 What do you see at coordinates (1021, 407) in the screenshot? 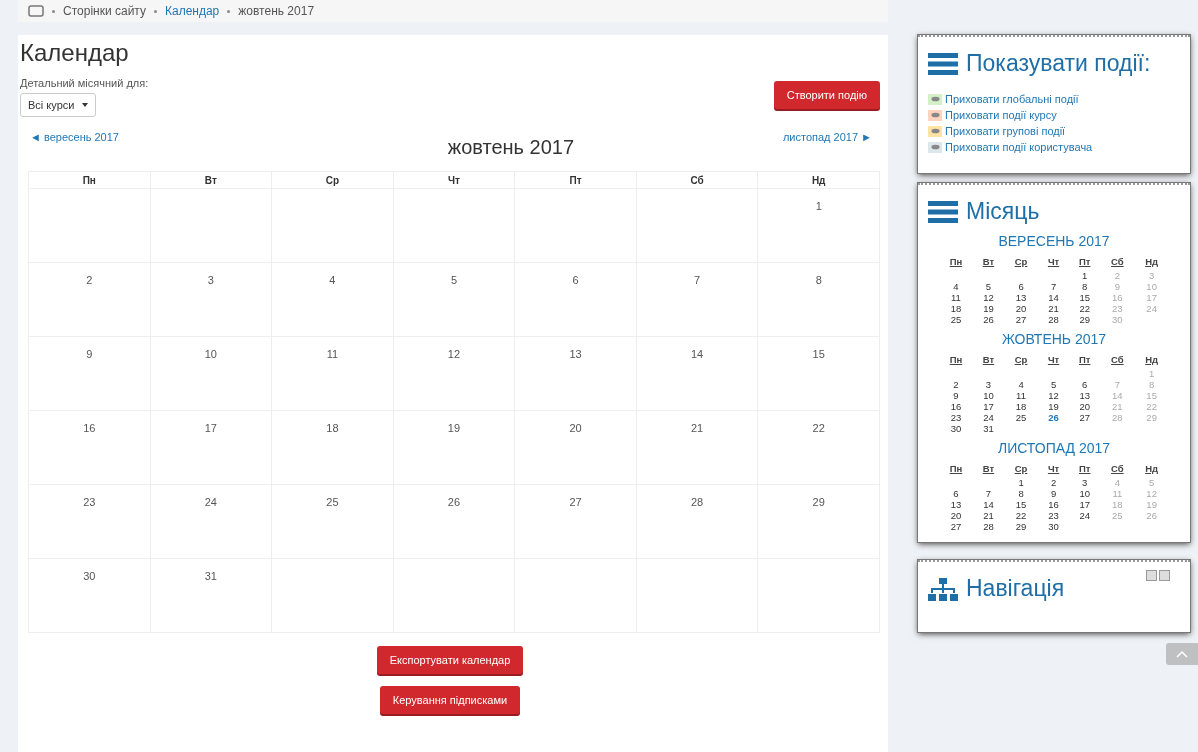
I see `mini-day: 18` at bounding box center [1021, 407].